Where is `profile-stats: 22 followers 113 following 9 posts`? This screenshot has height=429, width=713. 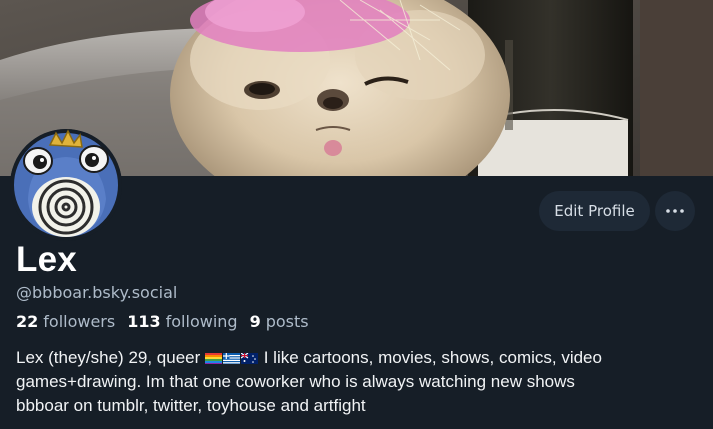
profile-stats: 22 followers 113 following 9 posts is located at coordinates (168, 321).